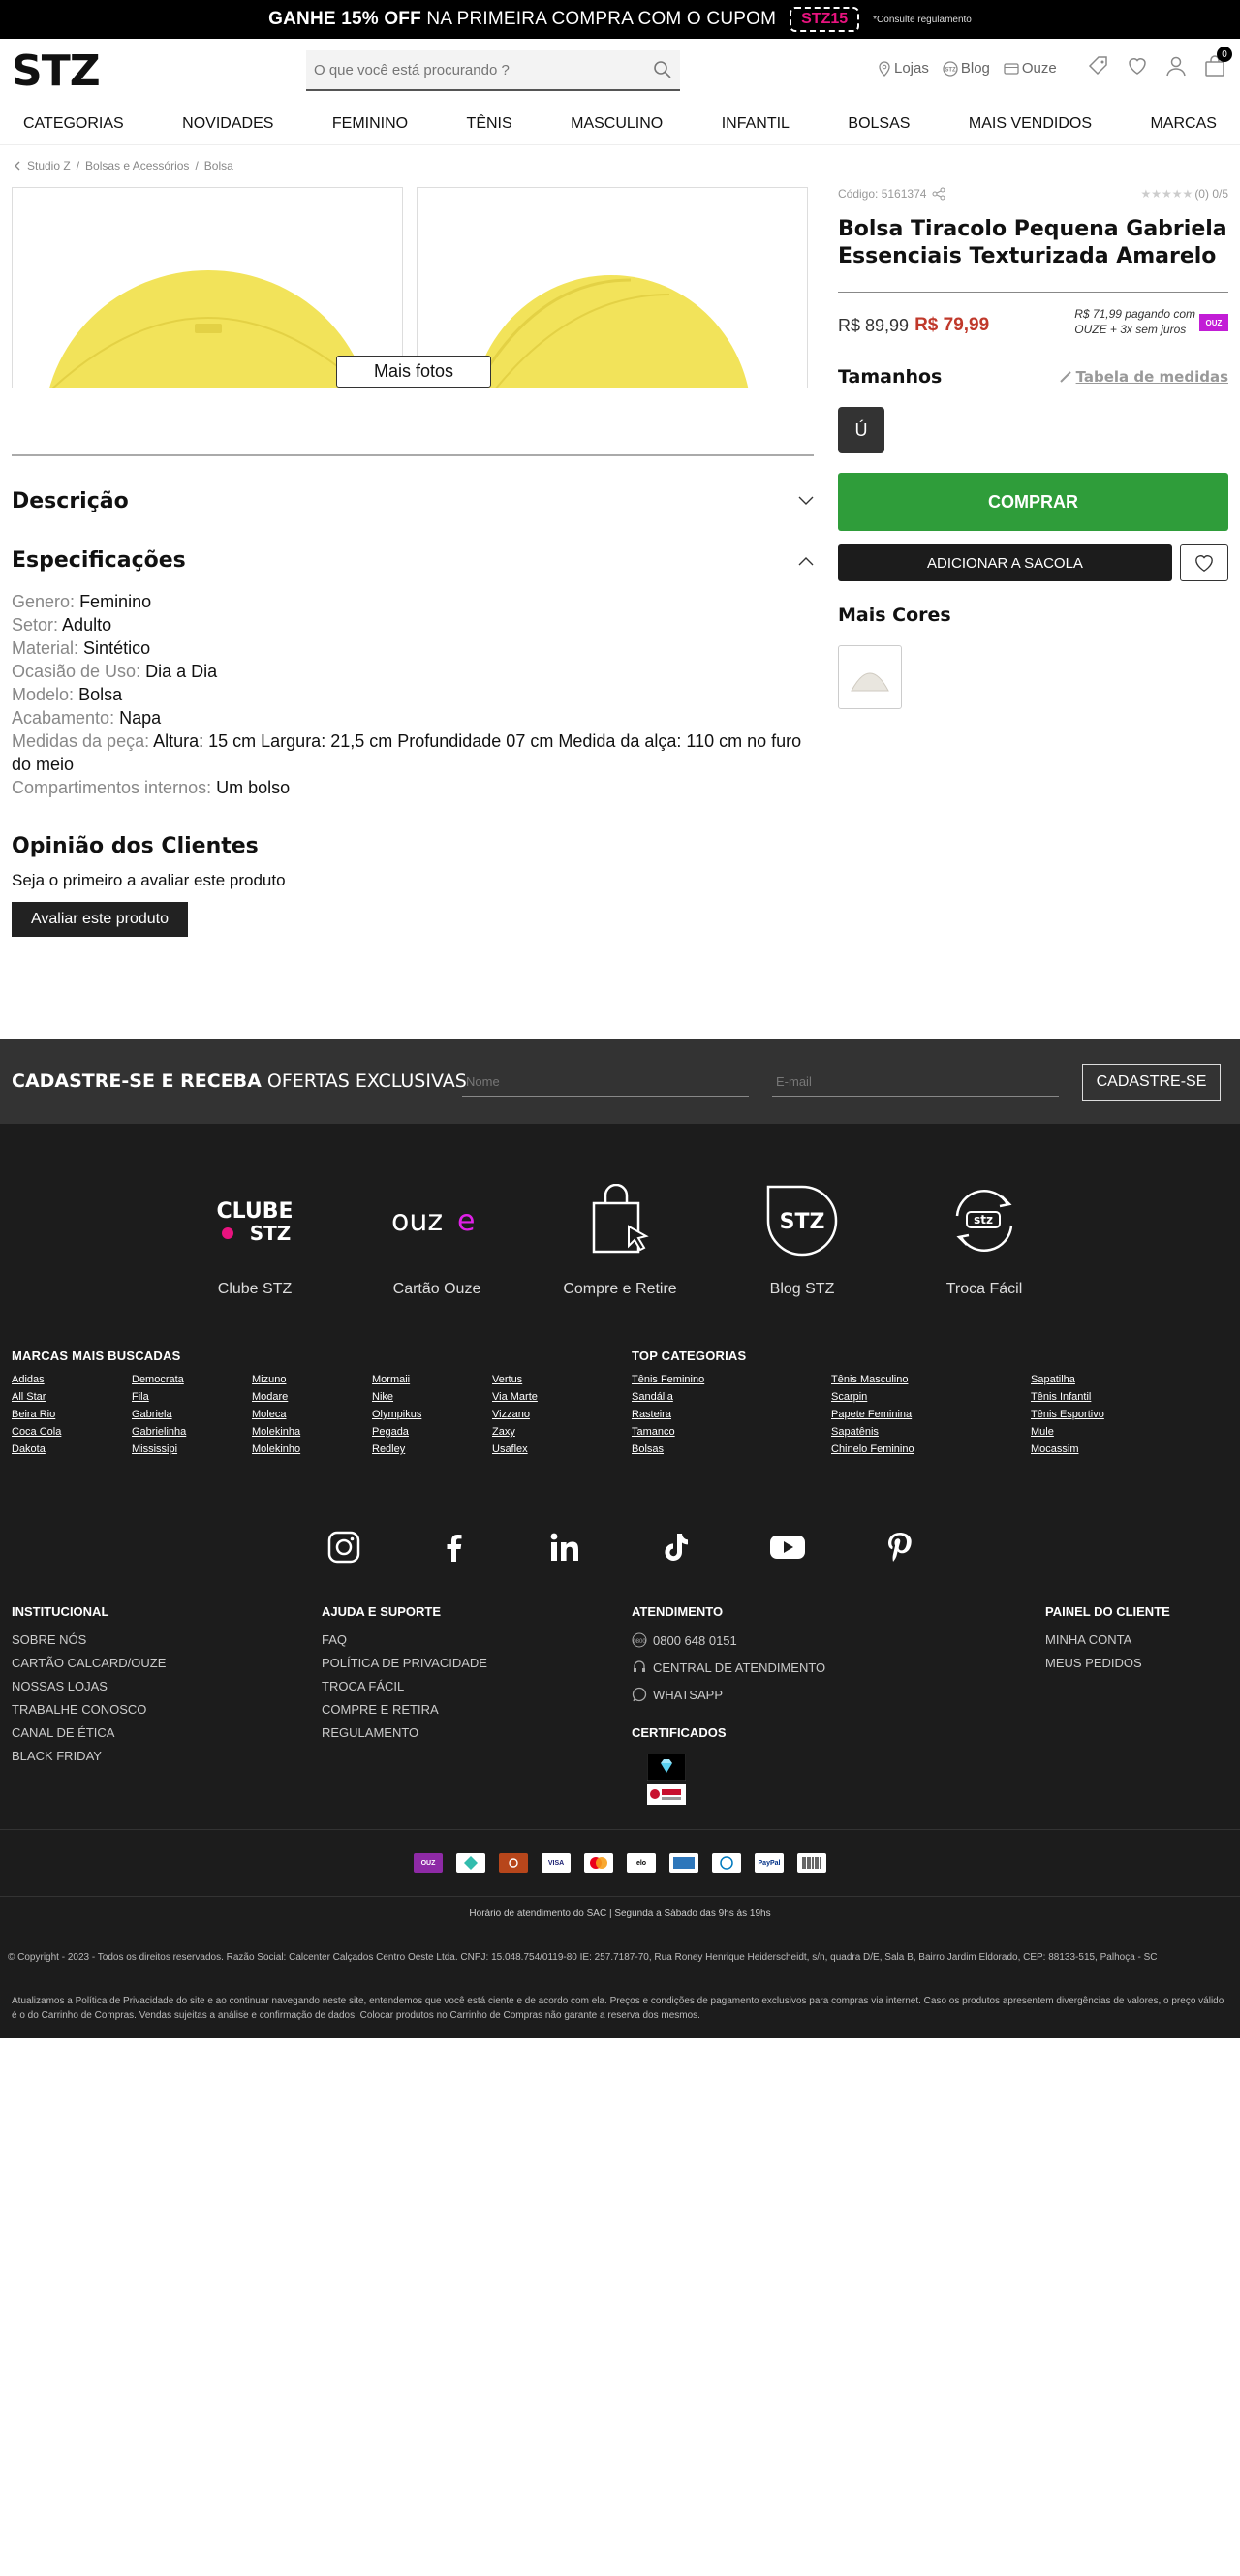 The width and height of the screenshot is (1240, 2576). Describe the element at coordinates (99, 560) in the screenshot. I see `specifications-heading: Especificações` at that location.